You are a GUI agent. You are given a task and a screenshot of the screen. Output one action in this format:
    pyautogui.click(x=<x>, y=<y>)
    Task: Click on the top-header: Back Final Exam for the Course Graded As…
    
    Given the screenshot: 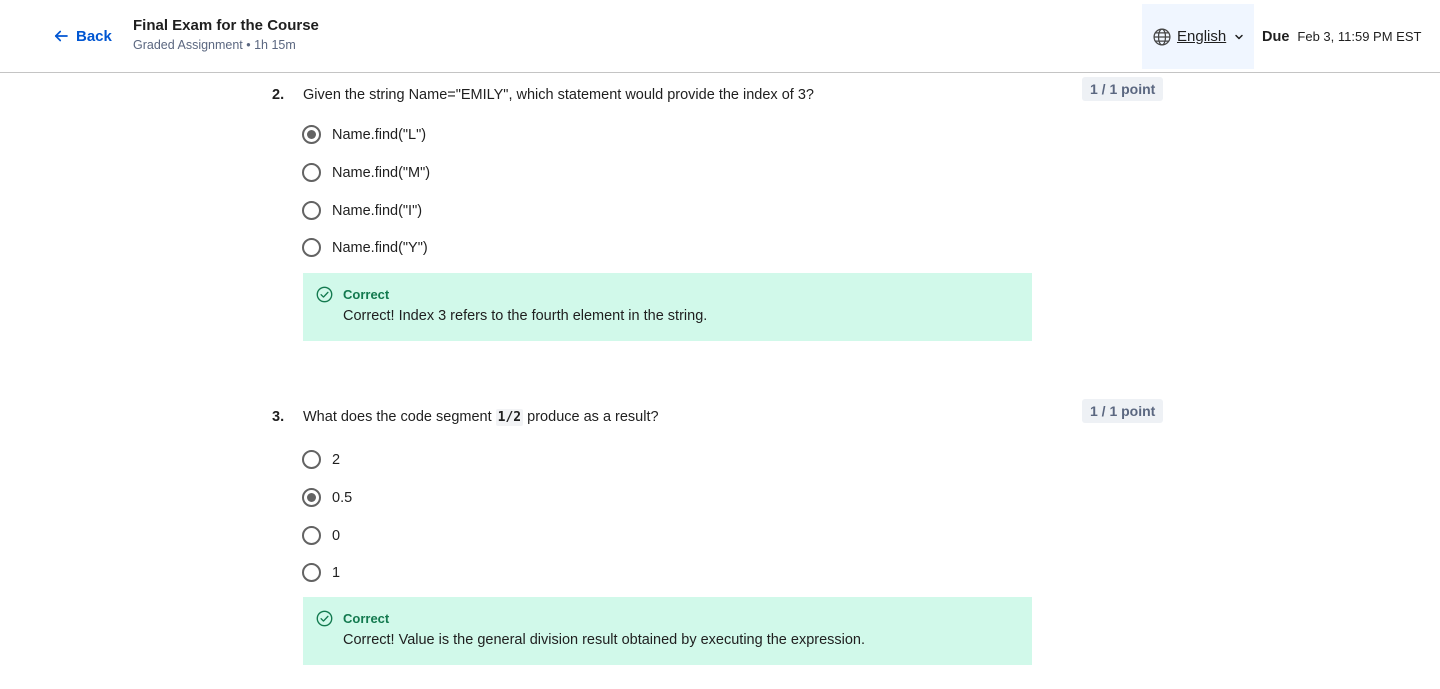 What is the action you would take?
    pyautogui.click(x=720, y=36)
    